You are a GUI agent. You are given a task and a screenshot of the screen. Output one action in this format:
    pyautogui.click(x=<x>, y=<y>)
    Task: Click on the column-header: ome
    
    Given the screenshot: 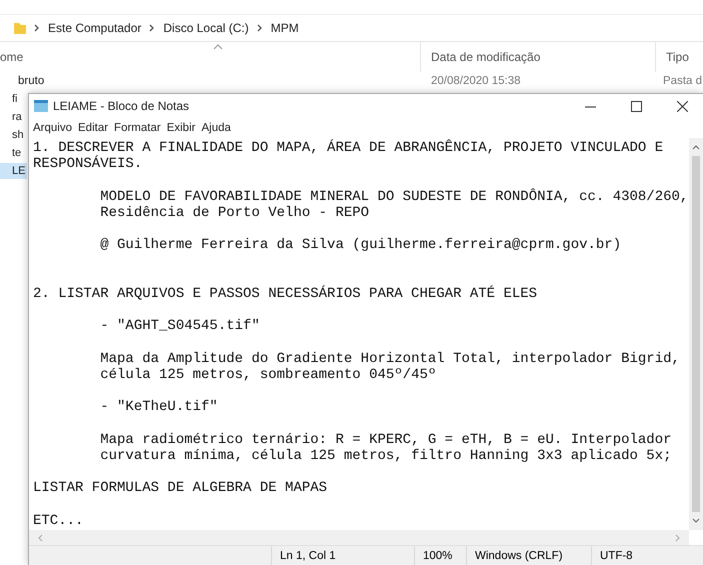 What is the action you would take?
    pyautogui.click(x=12, y=57)
    